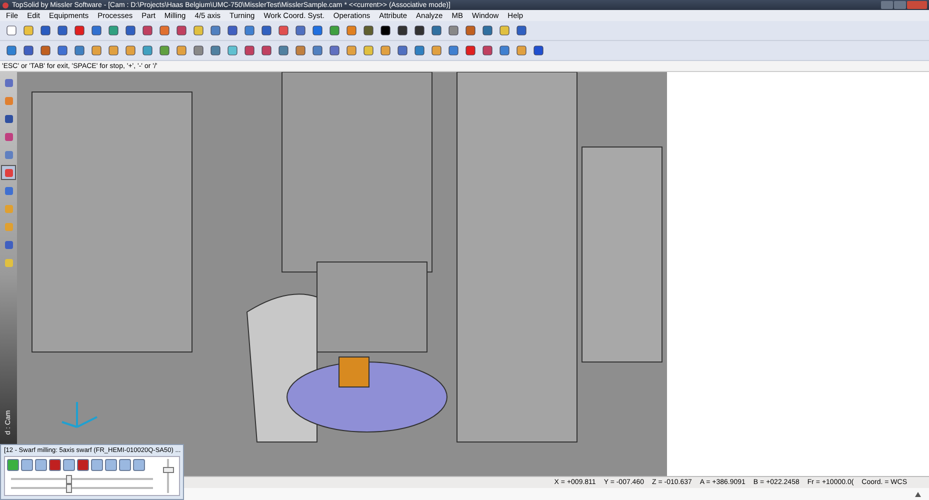 The width and height of the screenshot is (929, 500). I want to click on axis-triad-icon, so click(79, 414).